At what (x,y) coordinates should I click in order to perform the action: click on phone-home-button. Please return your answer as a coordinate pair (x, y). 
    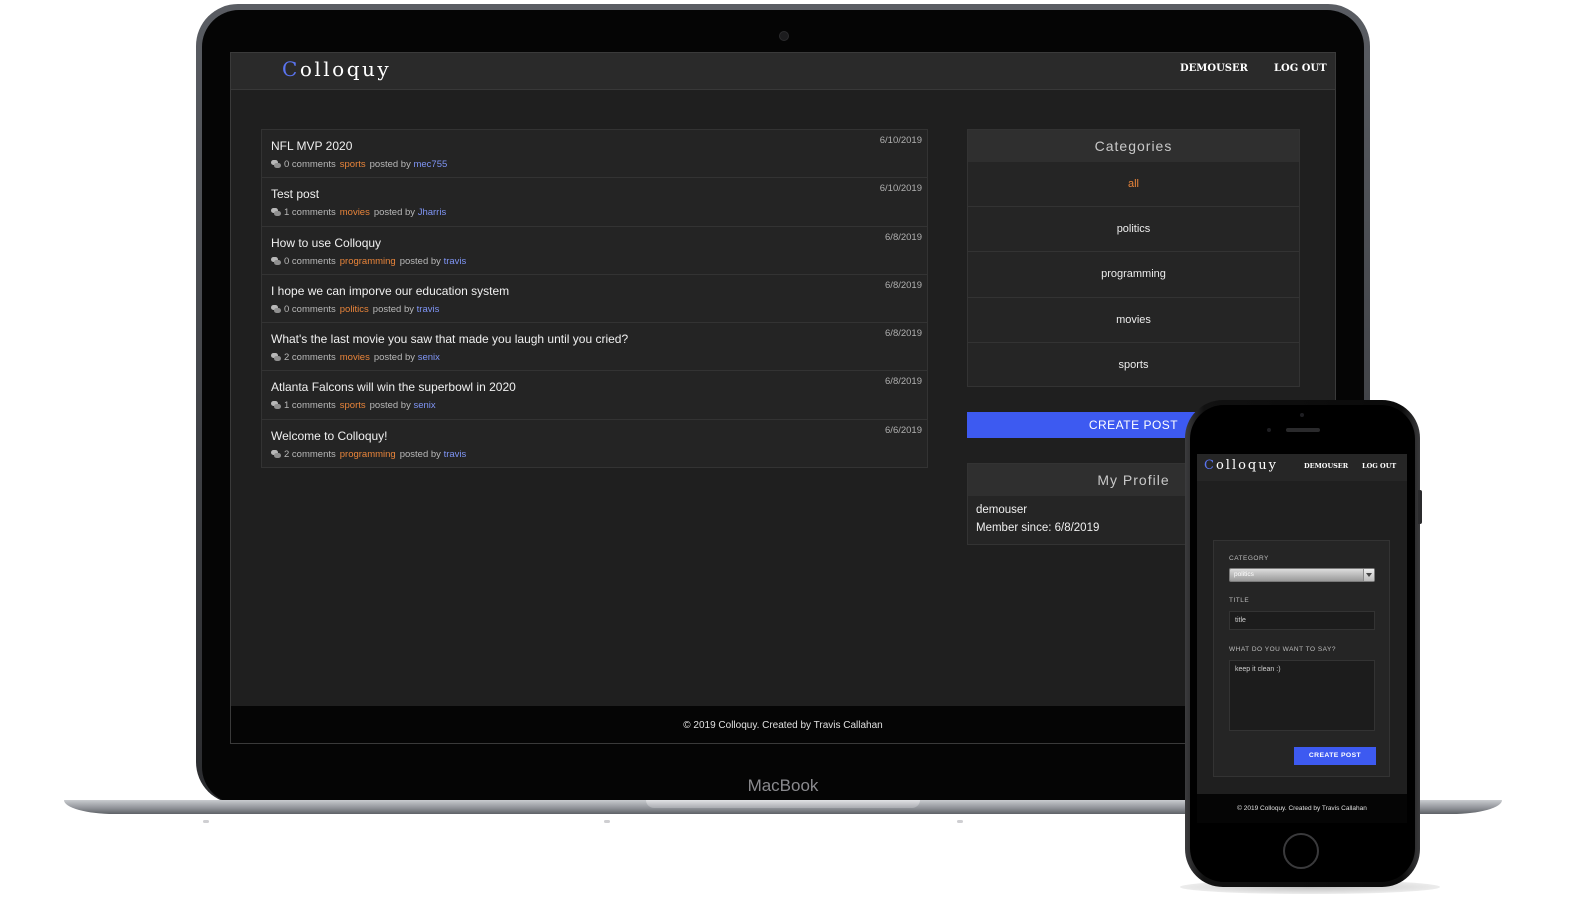
    Looking at the image, I should click on (1301, 851).